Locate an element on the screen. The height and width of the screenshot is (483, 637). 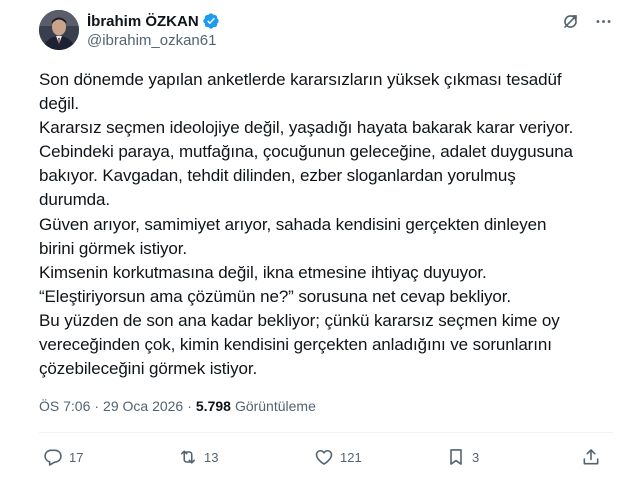
author-display-name: İbrahim ÖZKAN is located at coordinates (143, 21).